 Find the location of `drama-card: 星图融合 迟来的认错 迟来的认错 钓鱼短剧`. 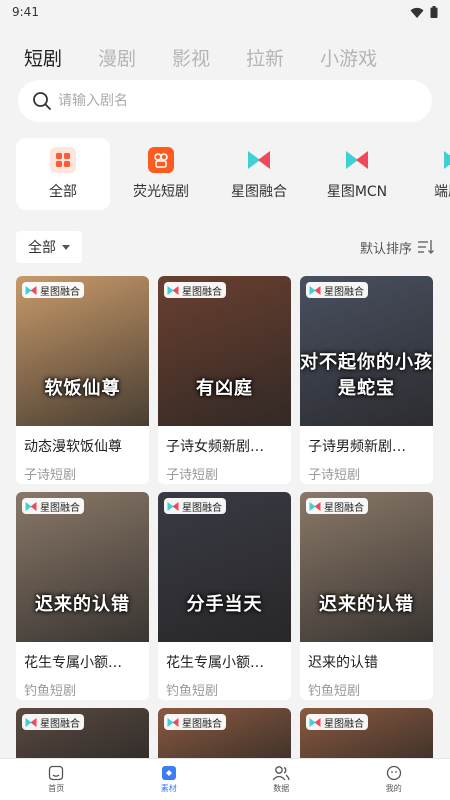

drama-card: 星图融合 迟来的认错 迟来的认错 钓鱼短剧 is located at coordinates (366, 596).